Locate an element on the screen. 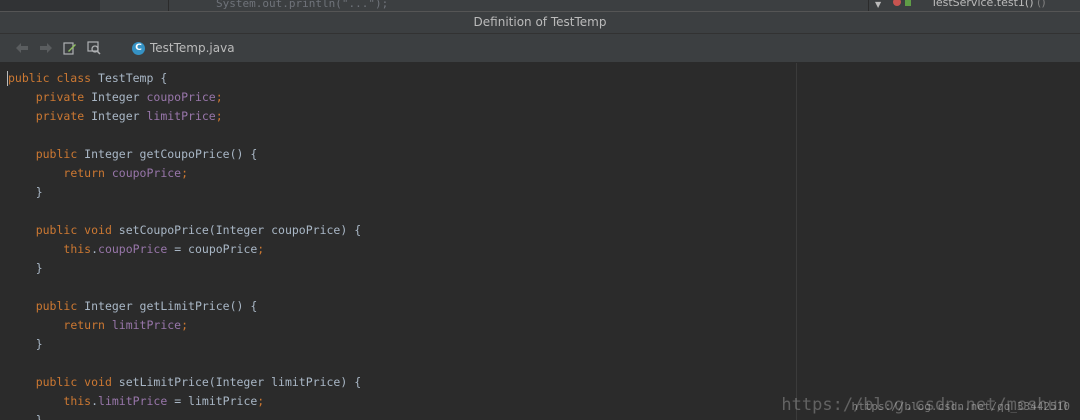 This screenshot has height=420, width=1080. code-token-plain: = coupoPrice is located at coordinates (212, 249).